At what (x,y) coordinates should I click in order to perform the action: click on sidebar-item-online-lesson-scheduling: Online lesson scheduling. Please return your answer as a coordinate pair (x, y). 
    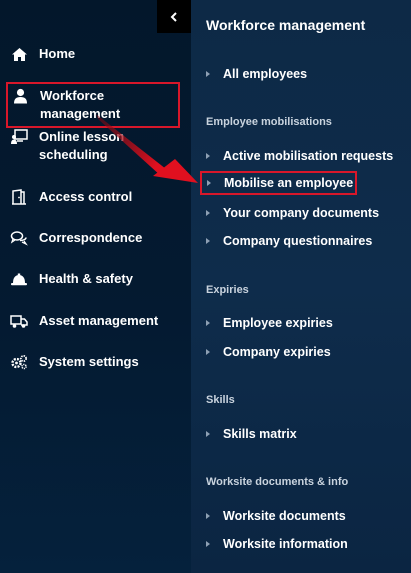
    Looking at the image, I should click on (81, 146).